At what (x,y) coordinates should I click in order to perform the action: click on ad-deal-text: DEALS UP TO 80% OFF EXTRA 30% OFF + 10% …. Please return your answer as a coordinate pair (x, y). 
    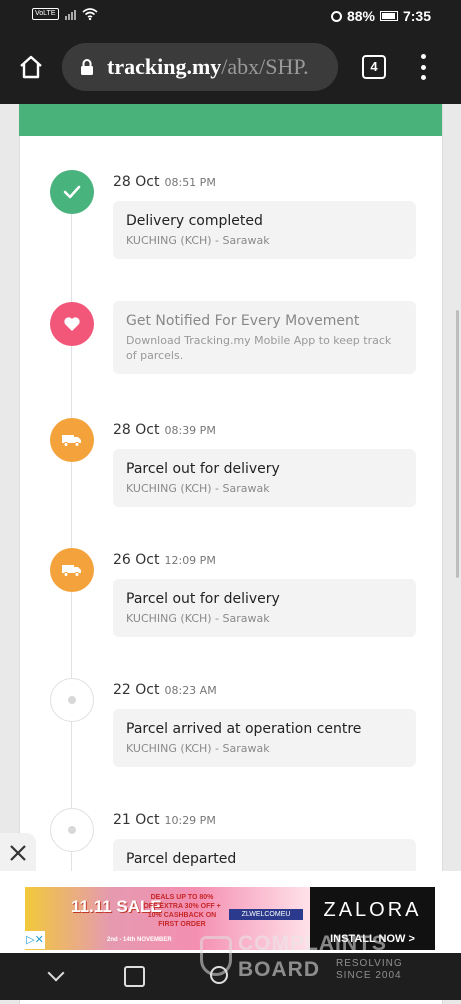
    Looking at the image, I should click on (182, 911).